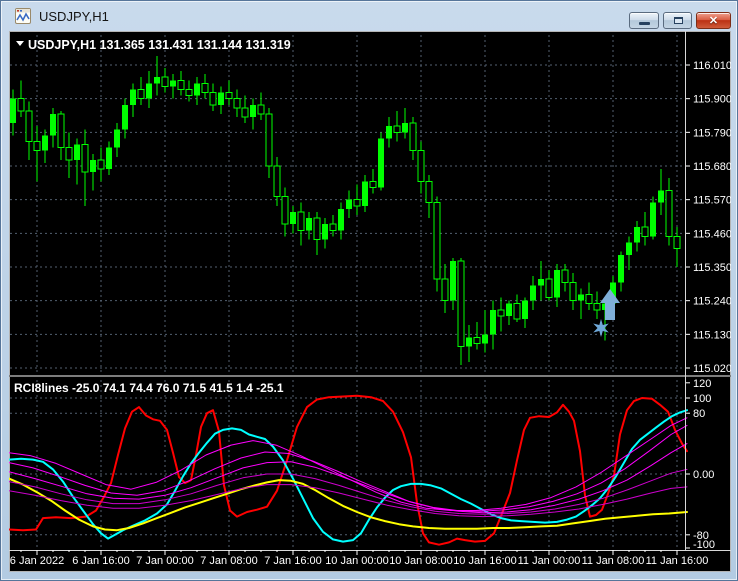 This screenshot has width=738, height=581. I want to click on indicator-axis-label: 80, so click(699, 414).